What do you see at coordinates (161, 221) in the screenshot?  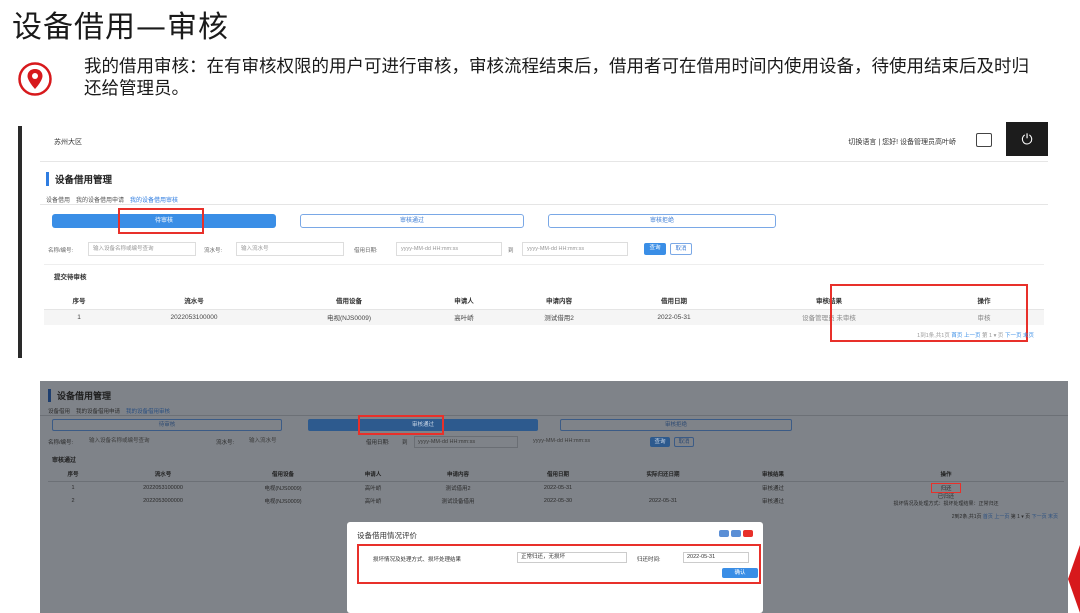 I see `highlight-box-pending` at bounding box center [161, 221].